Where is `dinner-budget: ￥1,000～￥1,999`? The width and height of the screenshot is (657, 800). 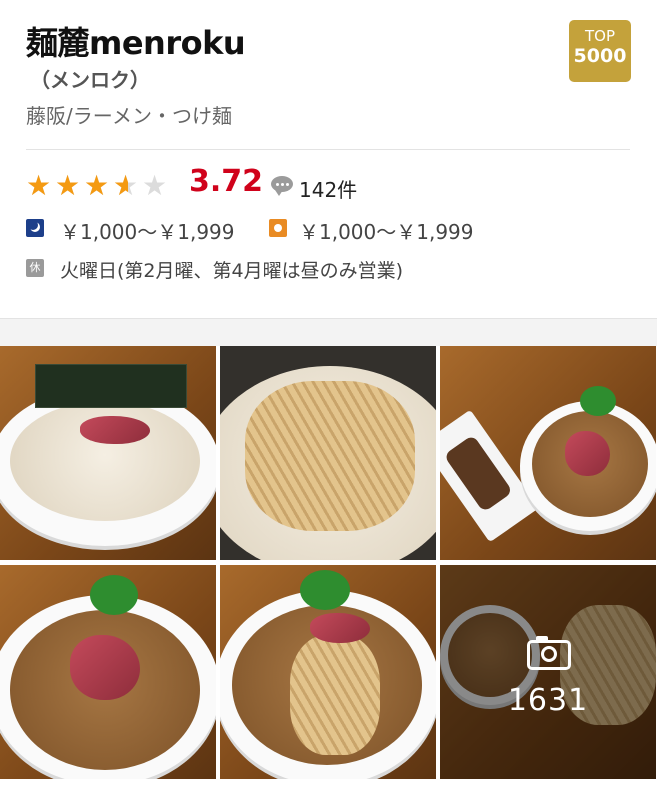
dinner-budget: ￥1,000～￥1,999 is located at coordinates (147, 232).